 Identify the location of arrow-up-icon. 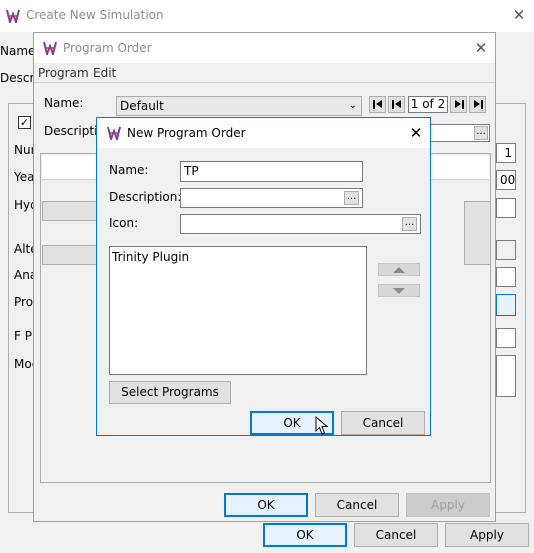
(399, 270).